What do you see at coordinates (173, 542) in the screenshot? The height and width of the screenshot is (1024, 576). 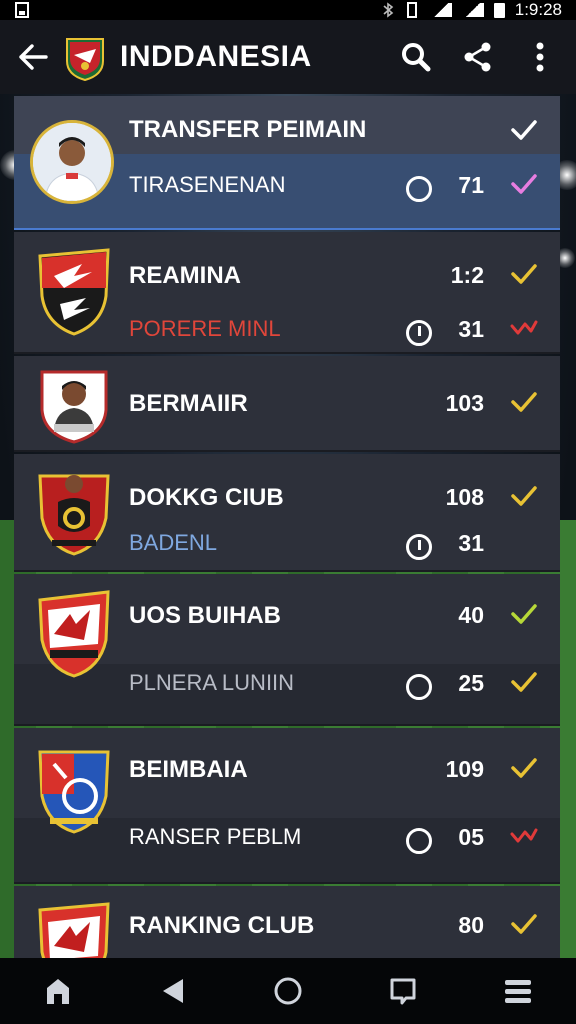 I see `item-subtitle: BADENL` at bounding box center [173, 542].